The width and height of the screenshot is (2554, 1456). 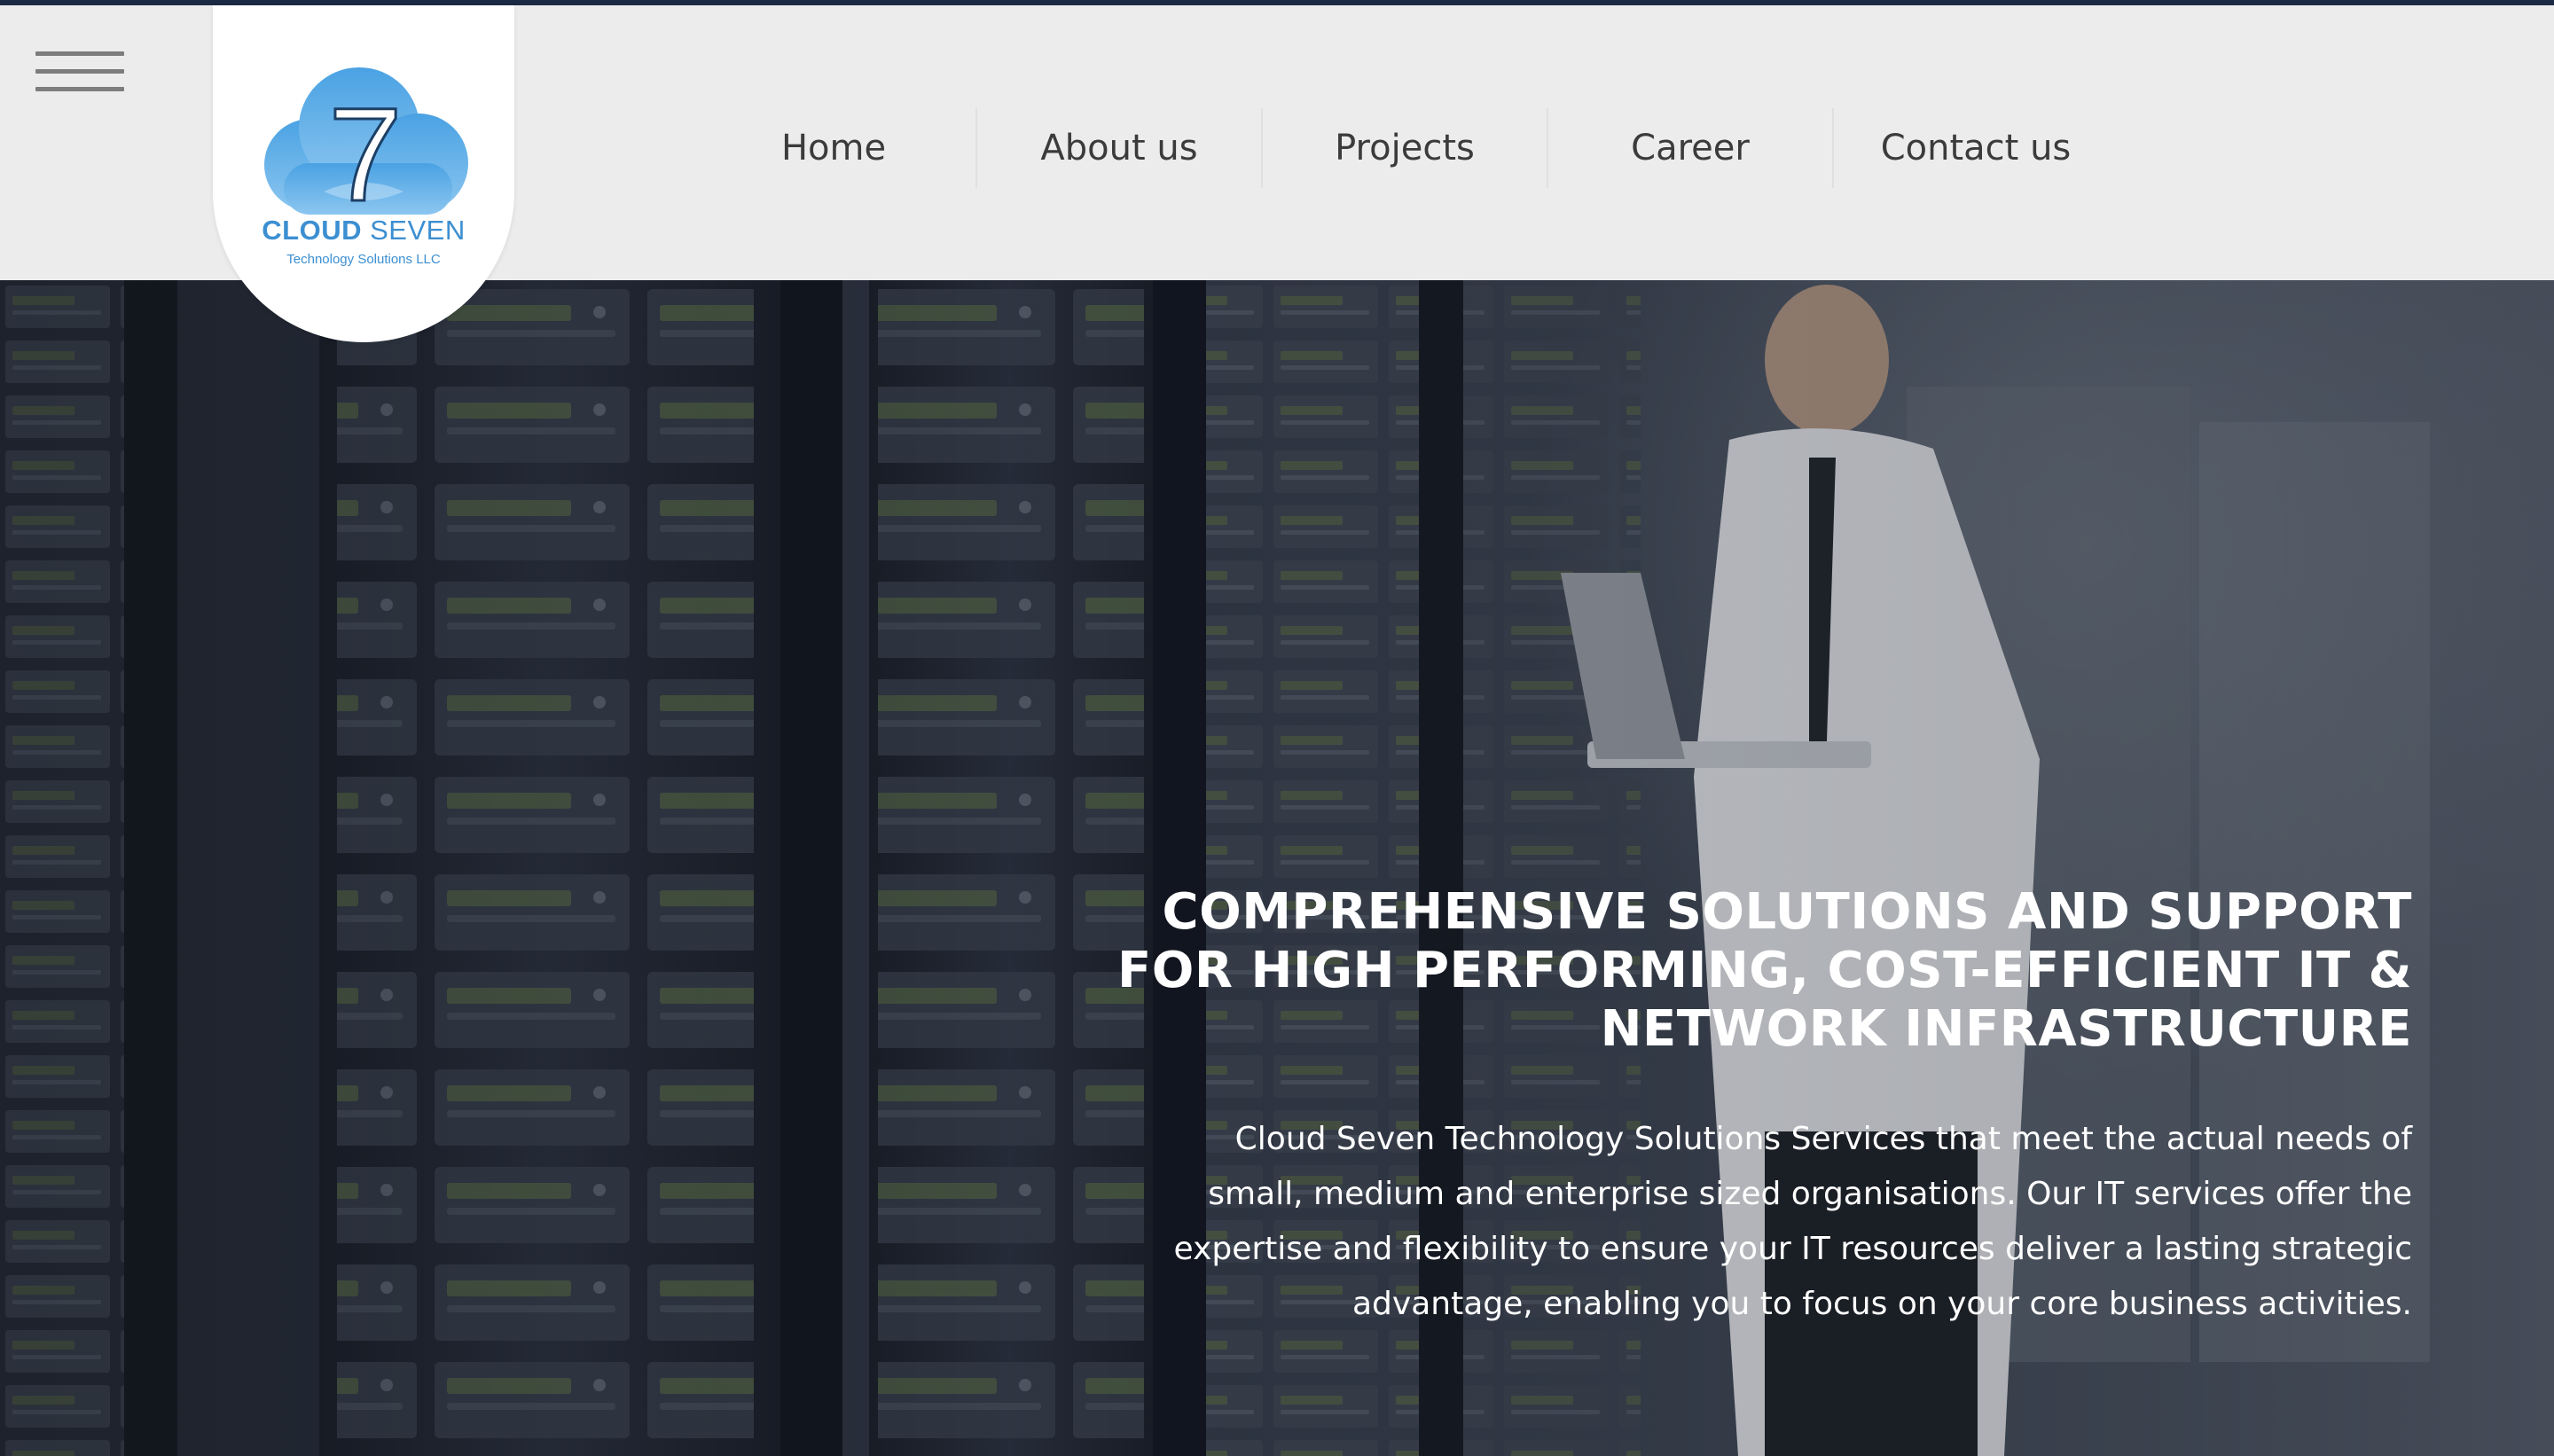 What do you see at coordinates (363, 259) in the screenshot?
I see `logo-subtitle: Technology Solutions LLC` at bounding box center [363, 259].